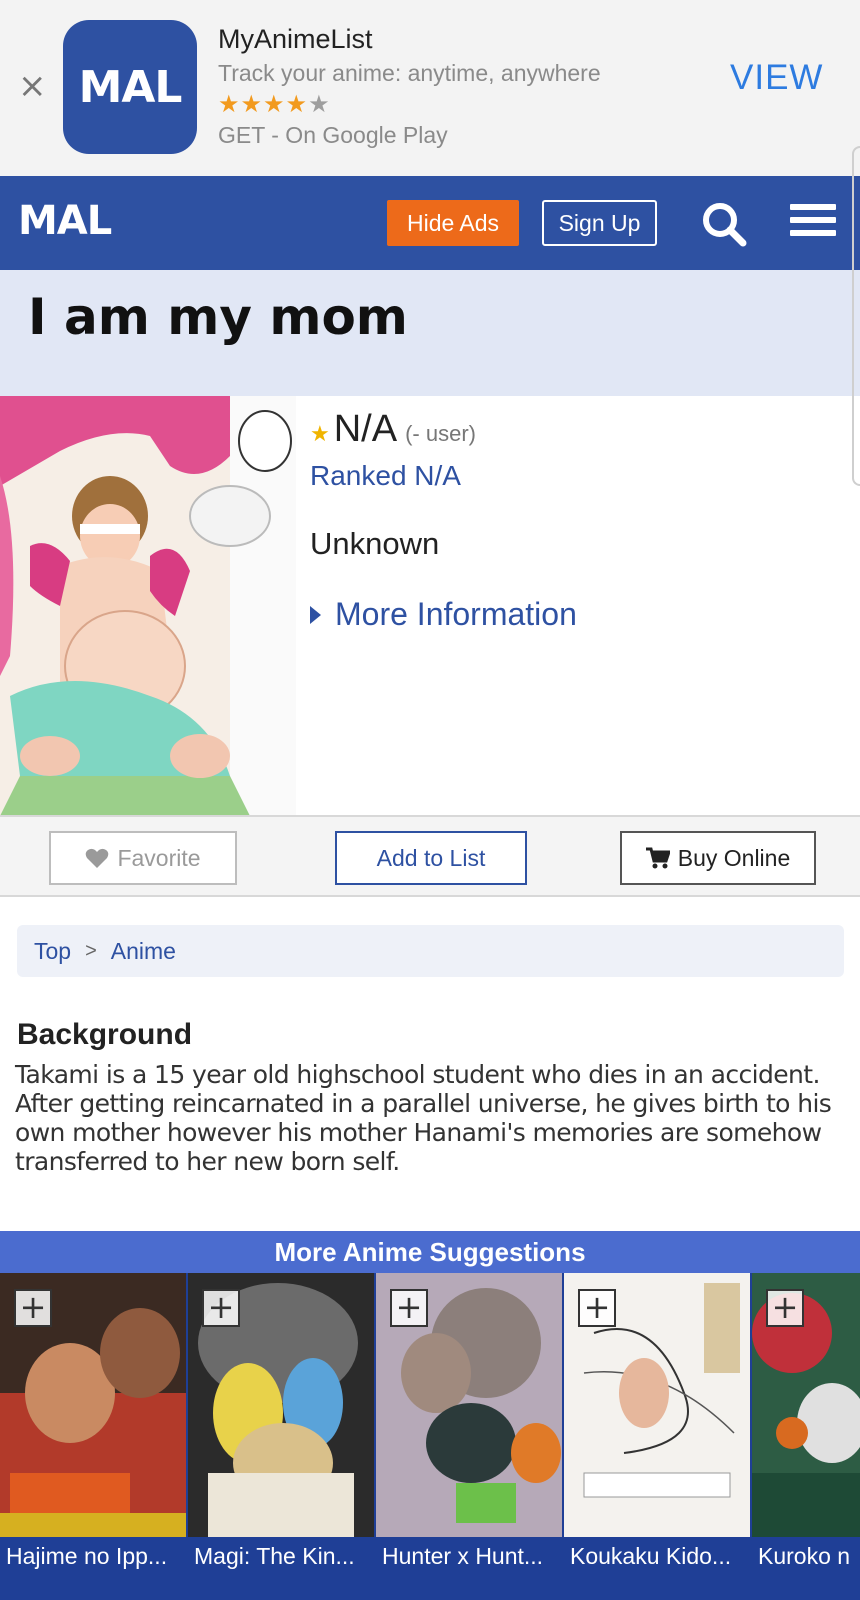 This screenshot has width=860, height=1600. Describe the element at coordinates (143, 951) in the screenshot. I see `breadcrumb-item-anime: Anime` at that location.